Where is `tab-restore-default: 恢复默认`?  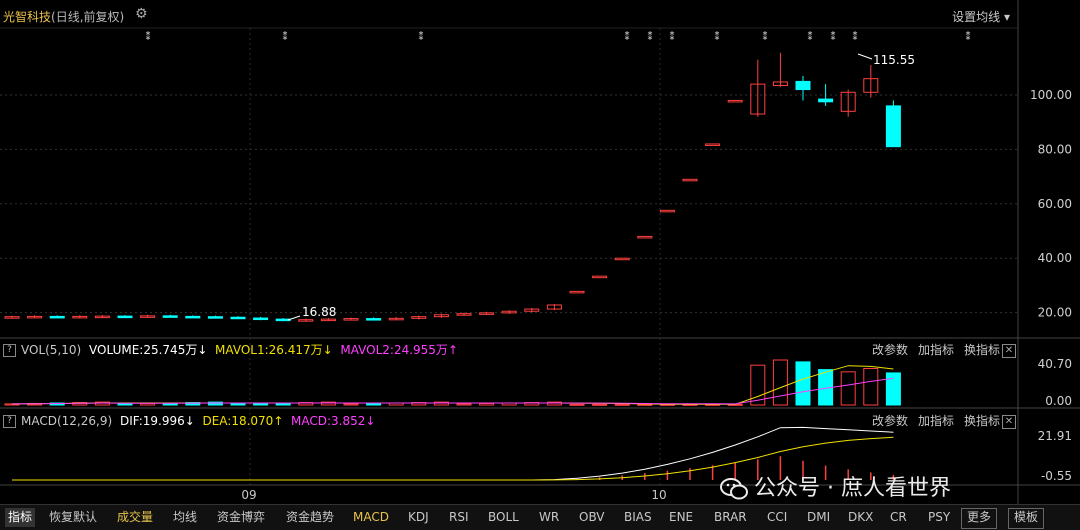
tab-restore-default: 恢复默认 is located at coordinates (73, 517).